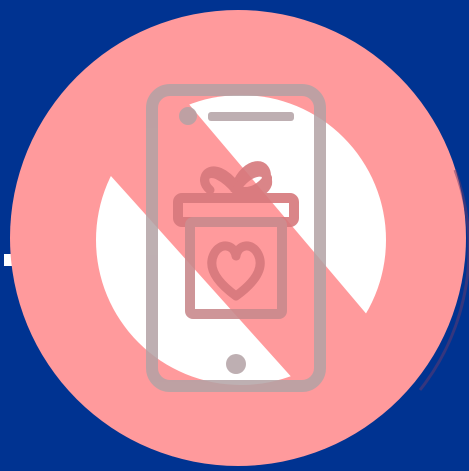  I want to click on phone-camera, so click(188, 116).